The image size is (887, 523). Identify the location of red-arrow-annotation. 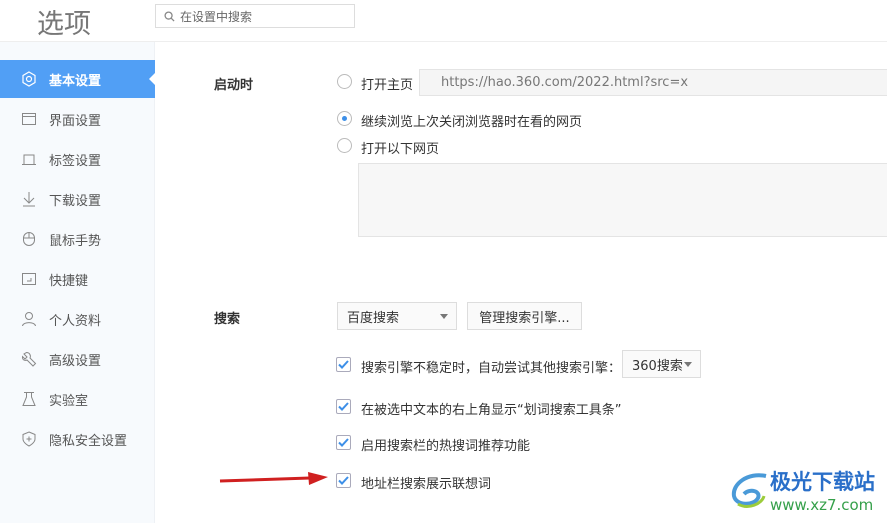
(273, 478).